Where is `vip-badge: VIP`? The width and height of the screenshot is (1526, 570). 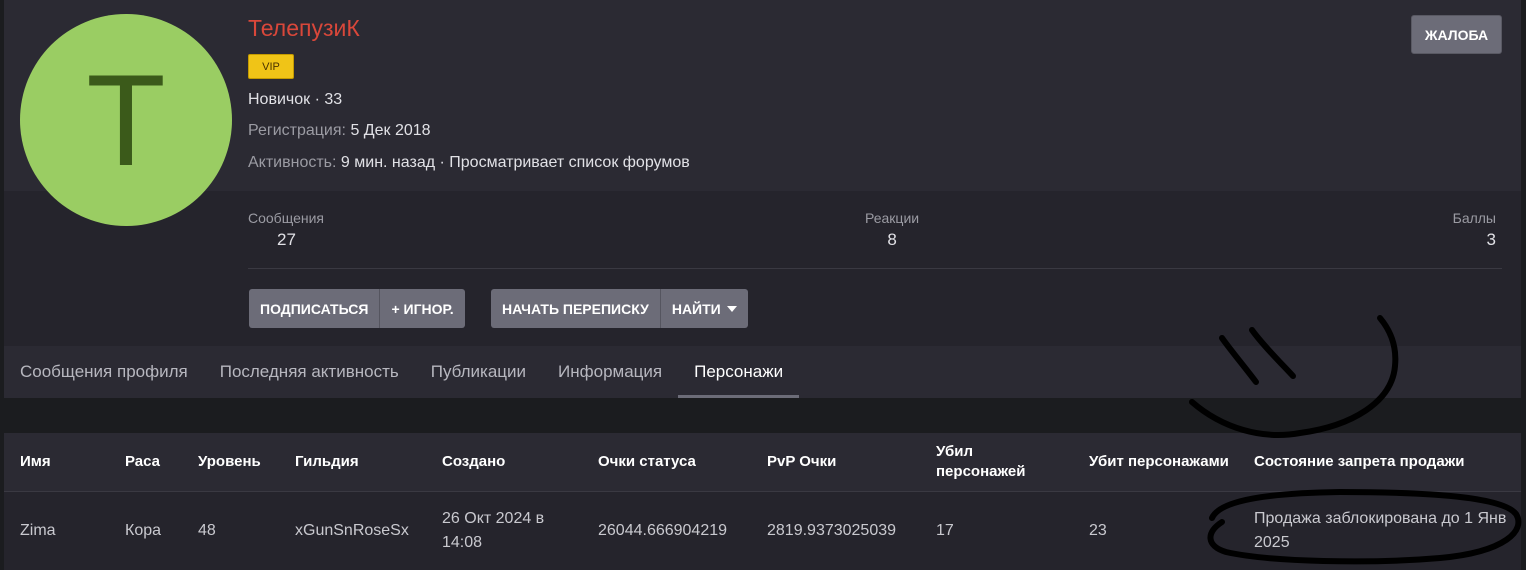
vip-badge: VIP is located at coordinates (271, 66).